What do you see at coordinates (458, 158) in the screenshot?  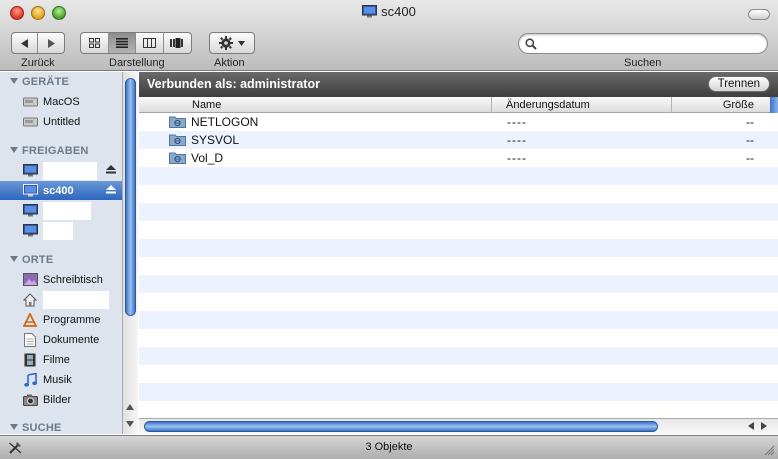 I see `table-row: Vol_D ---- --` at bounding box center [458, 158].